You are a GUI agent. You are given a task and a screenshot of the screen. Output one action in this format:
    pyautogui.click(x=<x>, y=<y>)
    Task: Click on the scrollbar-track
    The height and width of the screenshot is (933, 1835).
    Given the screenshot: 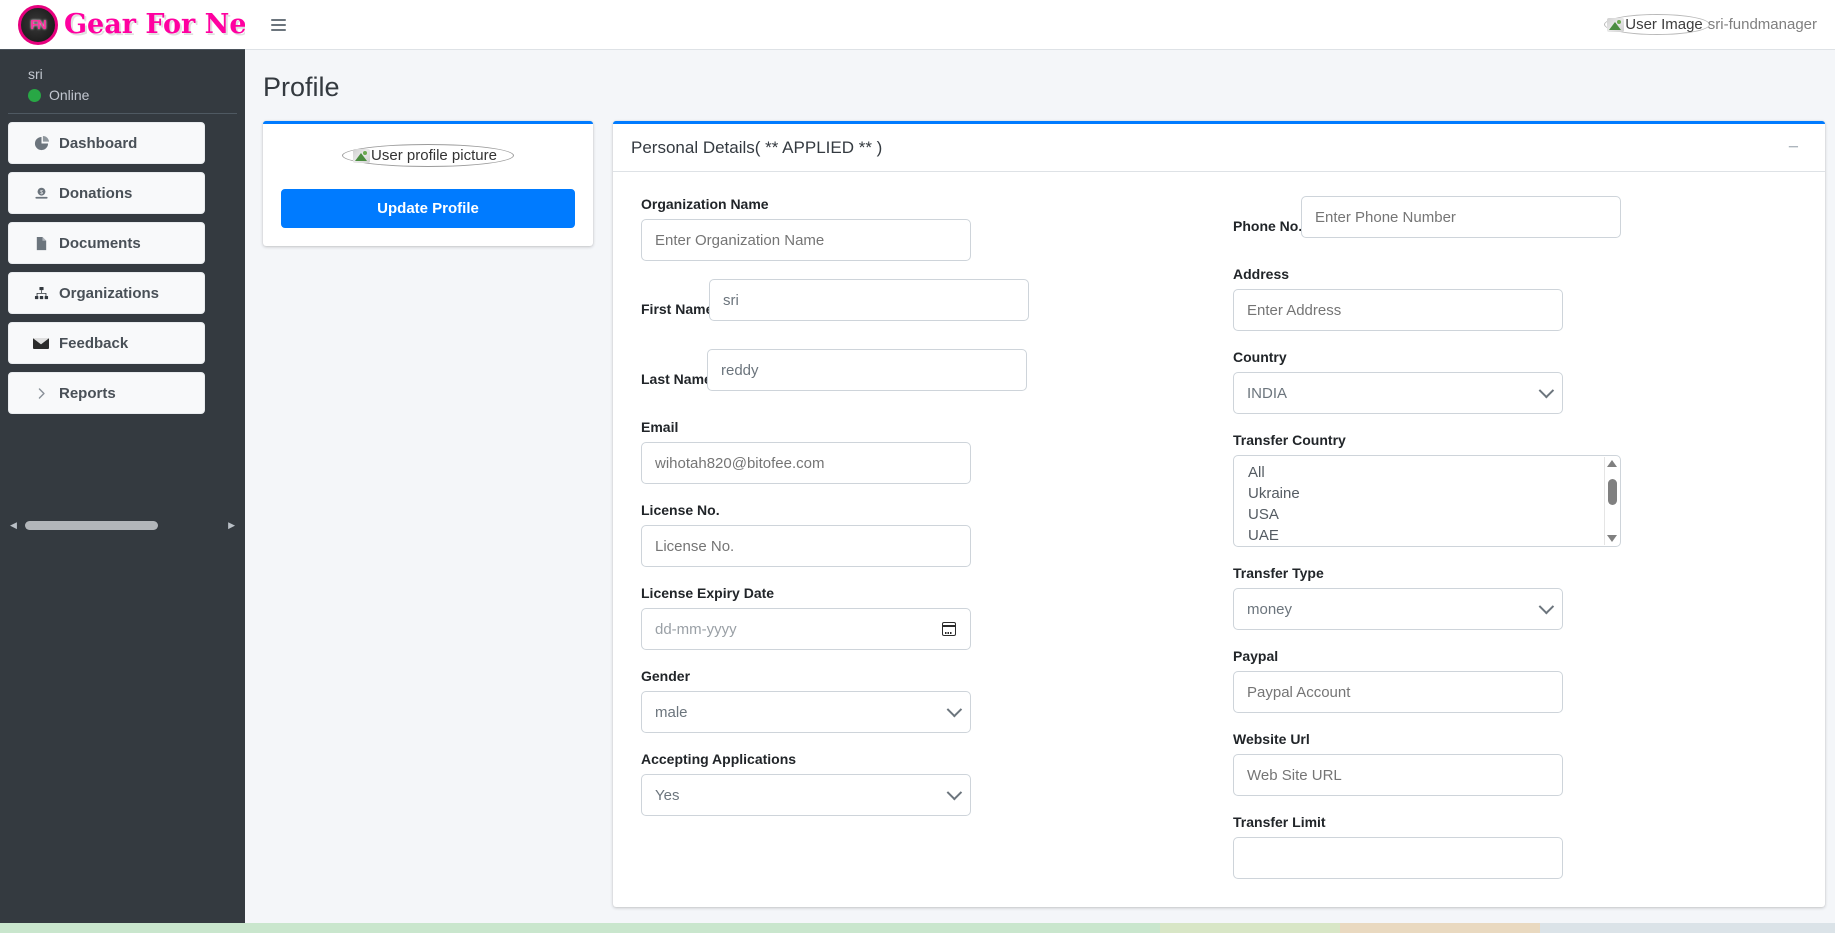 What is the action you would take?
    pyautogui.click(x=122, y=525)
    